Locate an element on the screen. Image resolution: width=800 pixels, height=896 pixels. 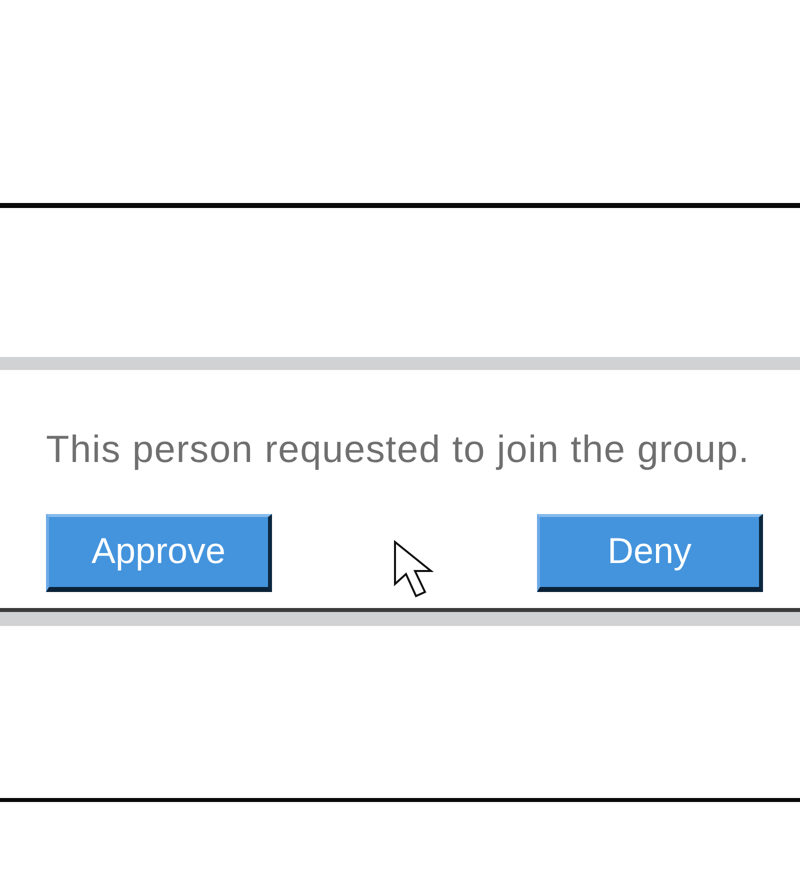
request-message: This person requested to join the group. is located at coordinates (398, 450).